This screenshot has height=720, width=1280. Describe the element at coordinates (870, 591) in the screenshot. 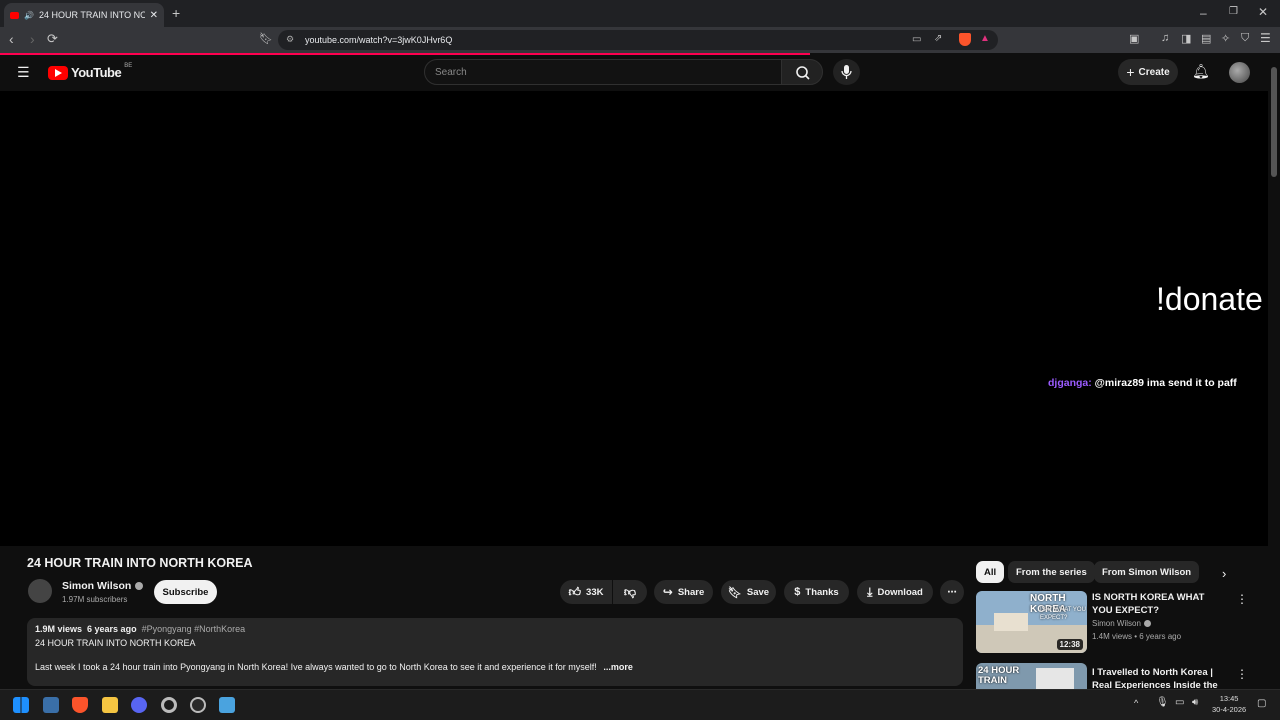

I see `download-icon: ⤓` at that location.